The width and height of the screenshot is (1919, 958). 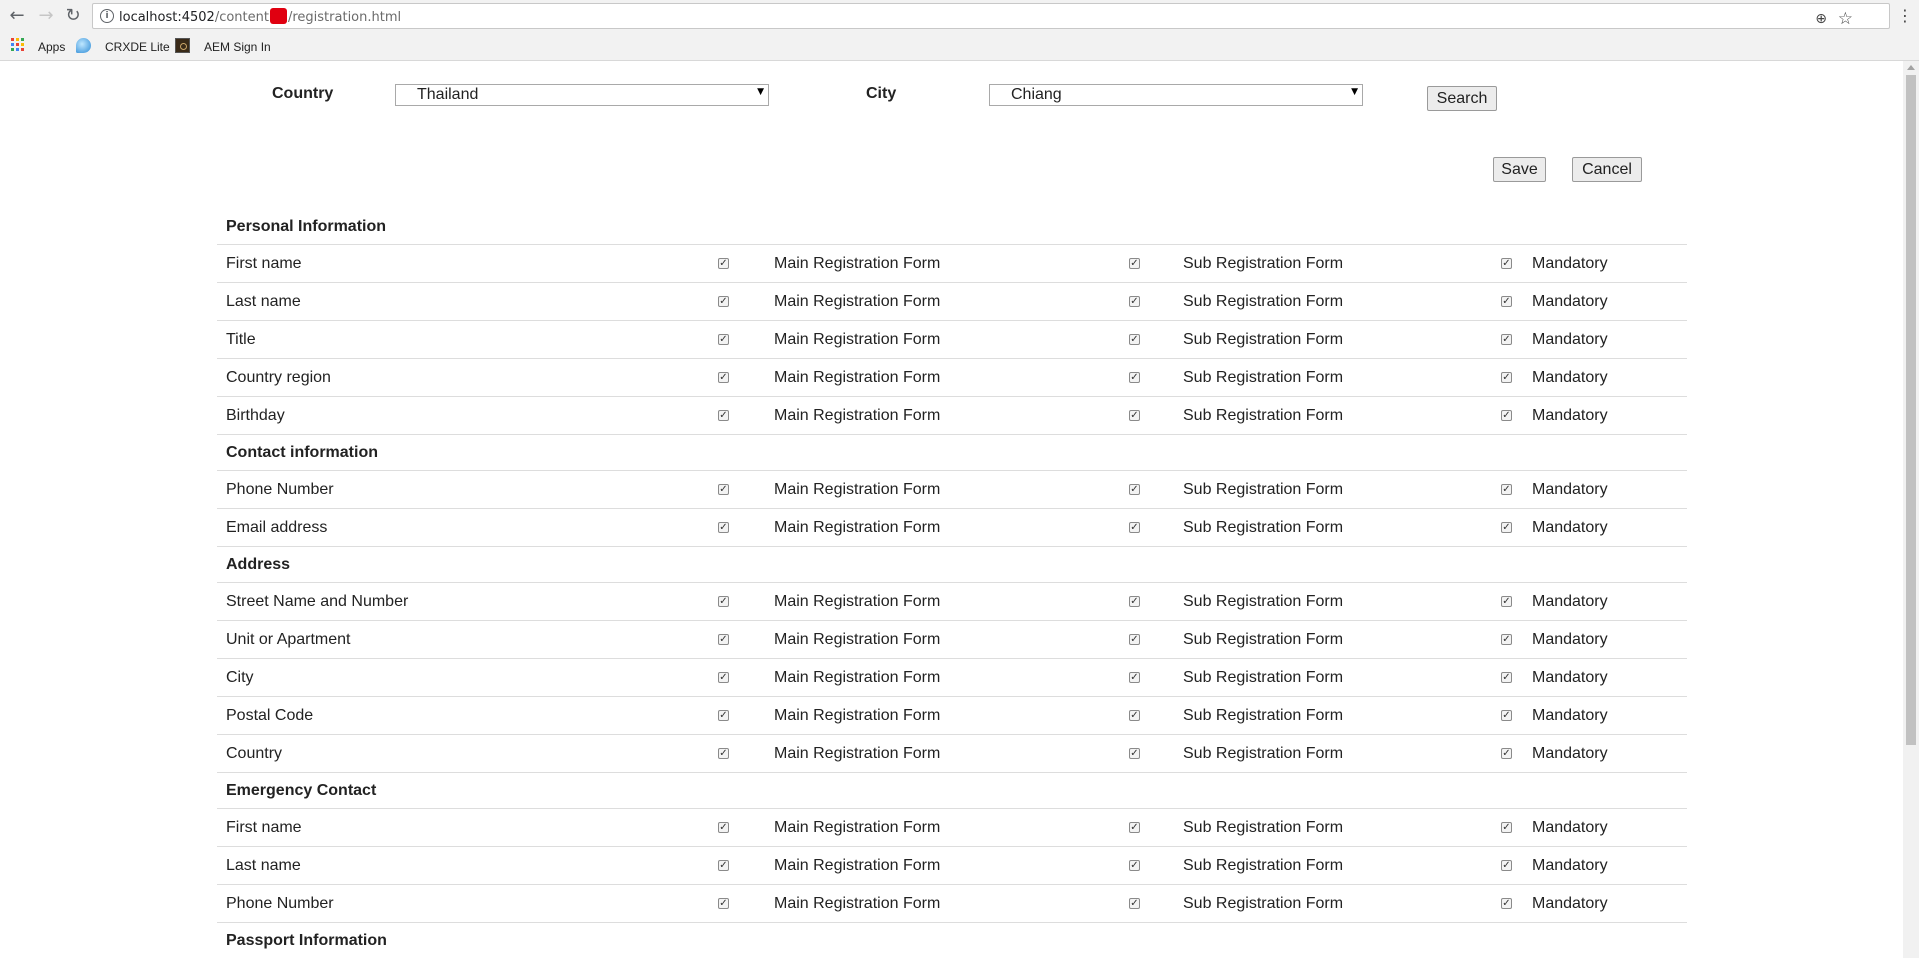 I want to click on bookmark-star-icon: ☆, so click(x=1845, y=19).